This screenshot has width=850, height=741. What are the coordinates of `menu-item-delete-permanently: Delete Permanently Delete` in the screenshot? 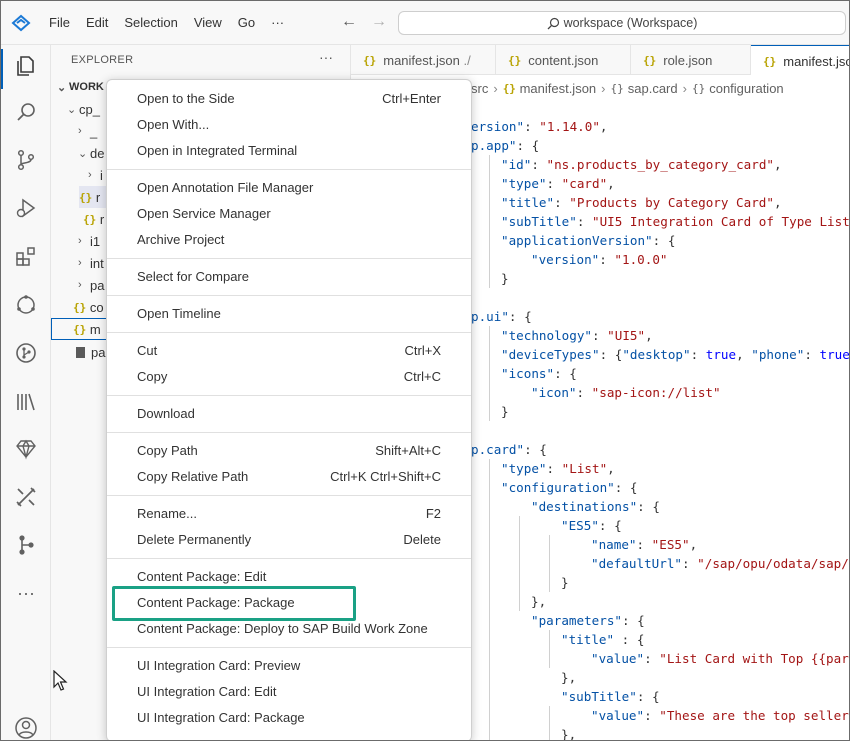 It's located at (289, 539).